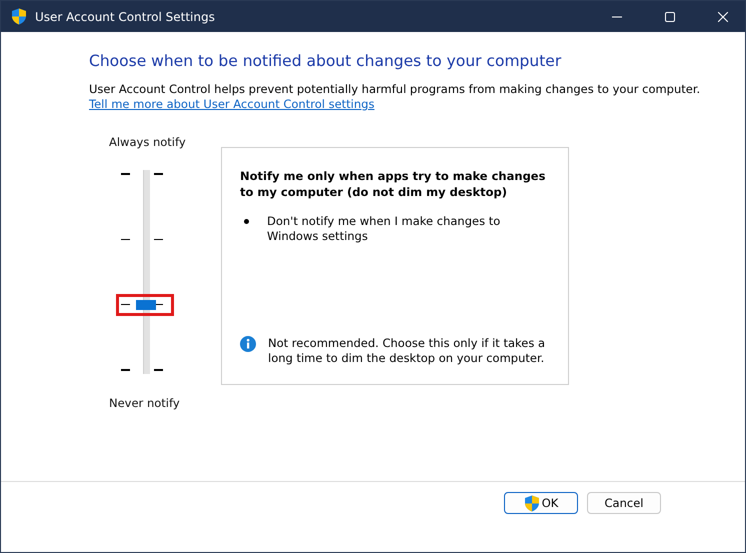  I want to click on slider-bottom-label: Never notify, so click(145, 403).